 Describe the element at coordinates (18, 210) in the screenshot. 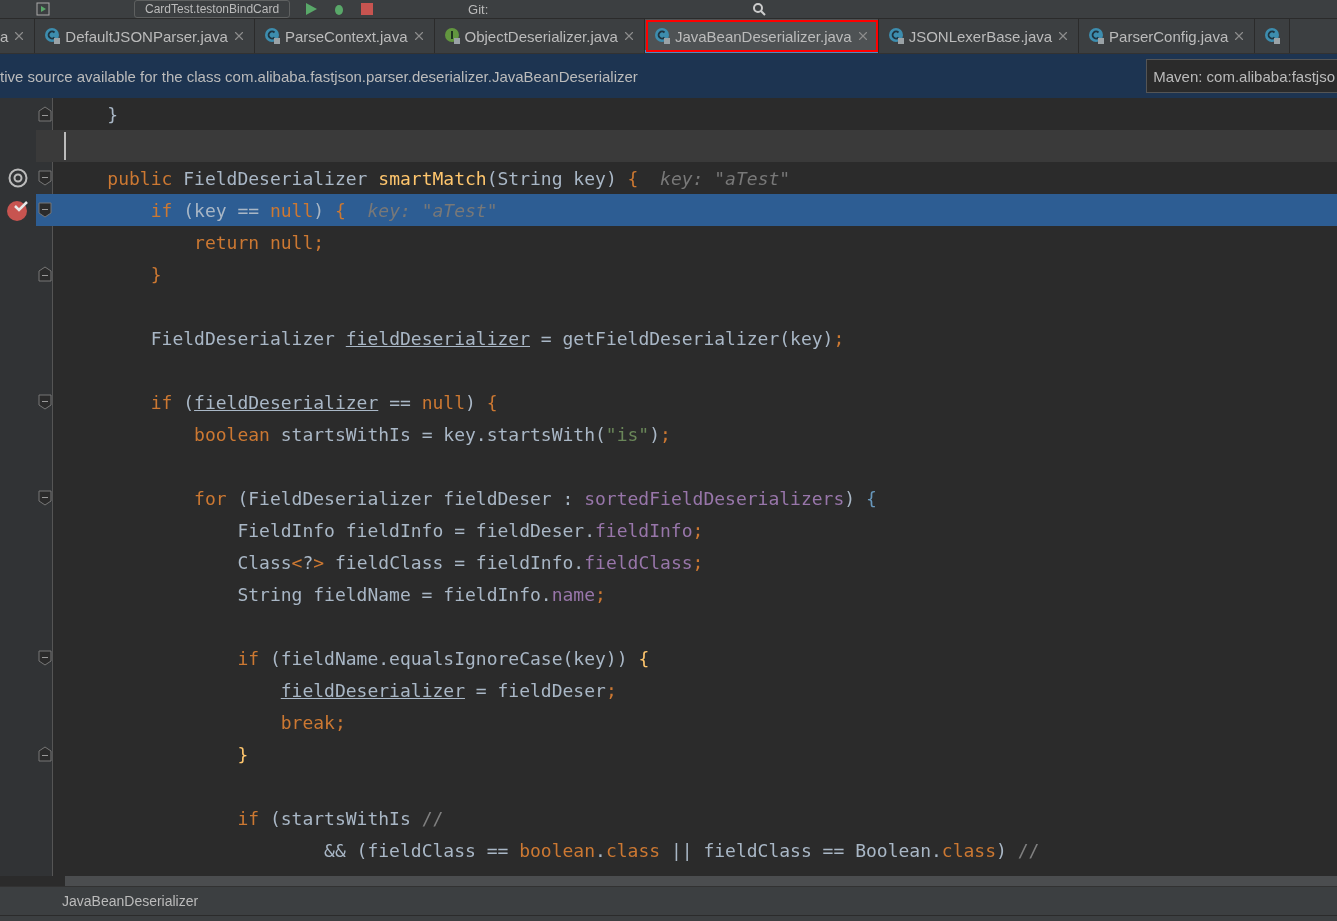

I see `breakpoint-icon` at that location.